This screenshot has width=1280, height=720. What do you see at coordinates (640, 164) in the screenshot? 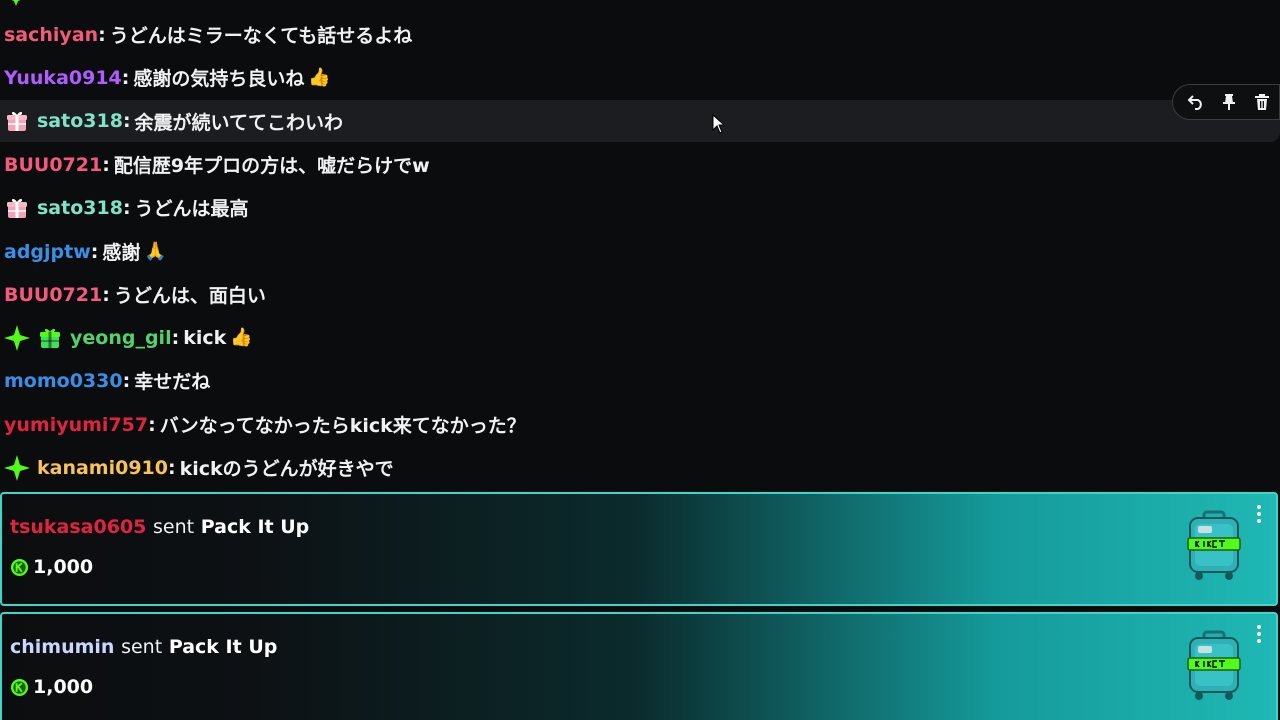
I see `chat-message: BUU0721: 配信歴9年プロの方は、嘘だらけでw` at bounding box center [640, 164].